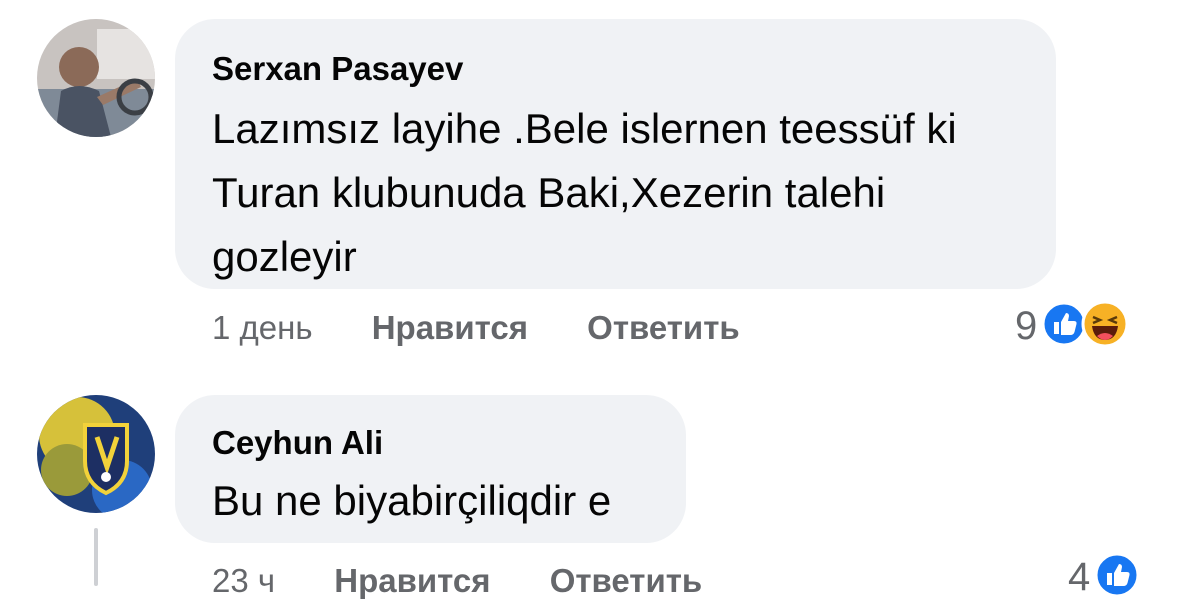  I want to click on reaction-count: 9, so click(1026, 326).